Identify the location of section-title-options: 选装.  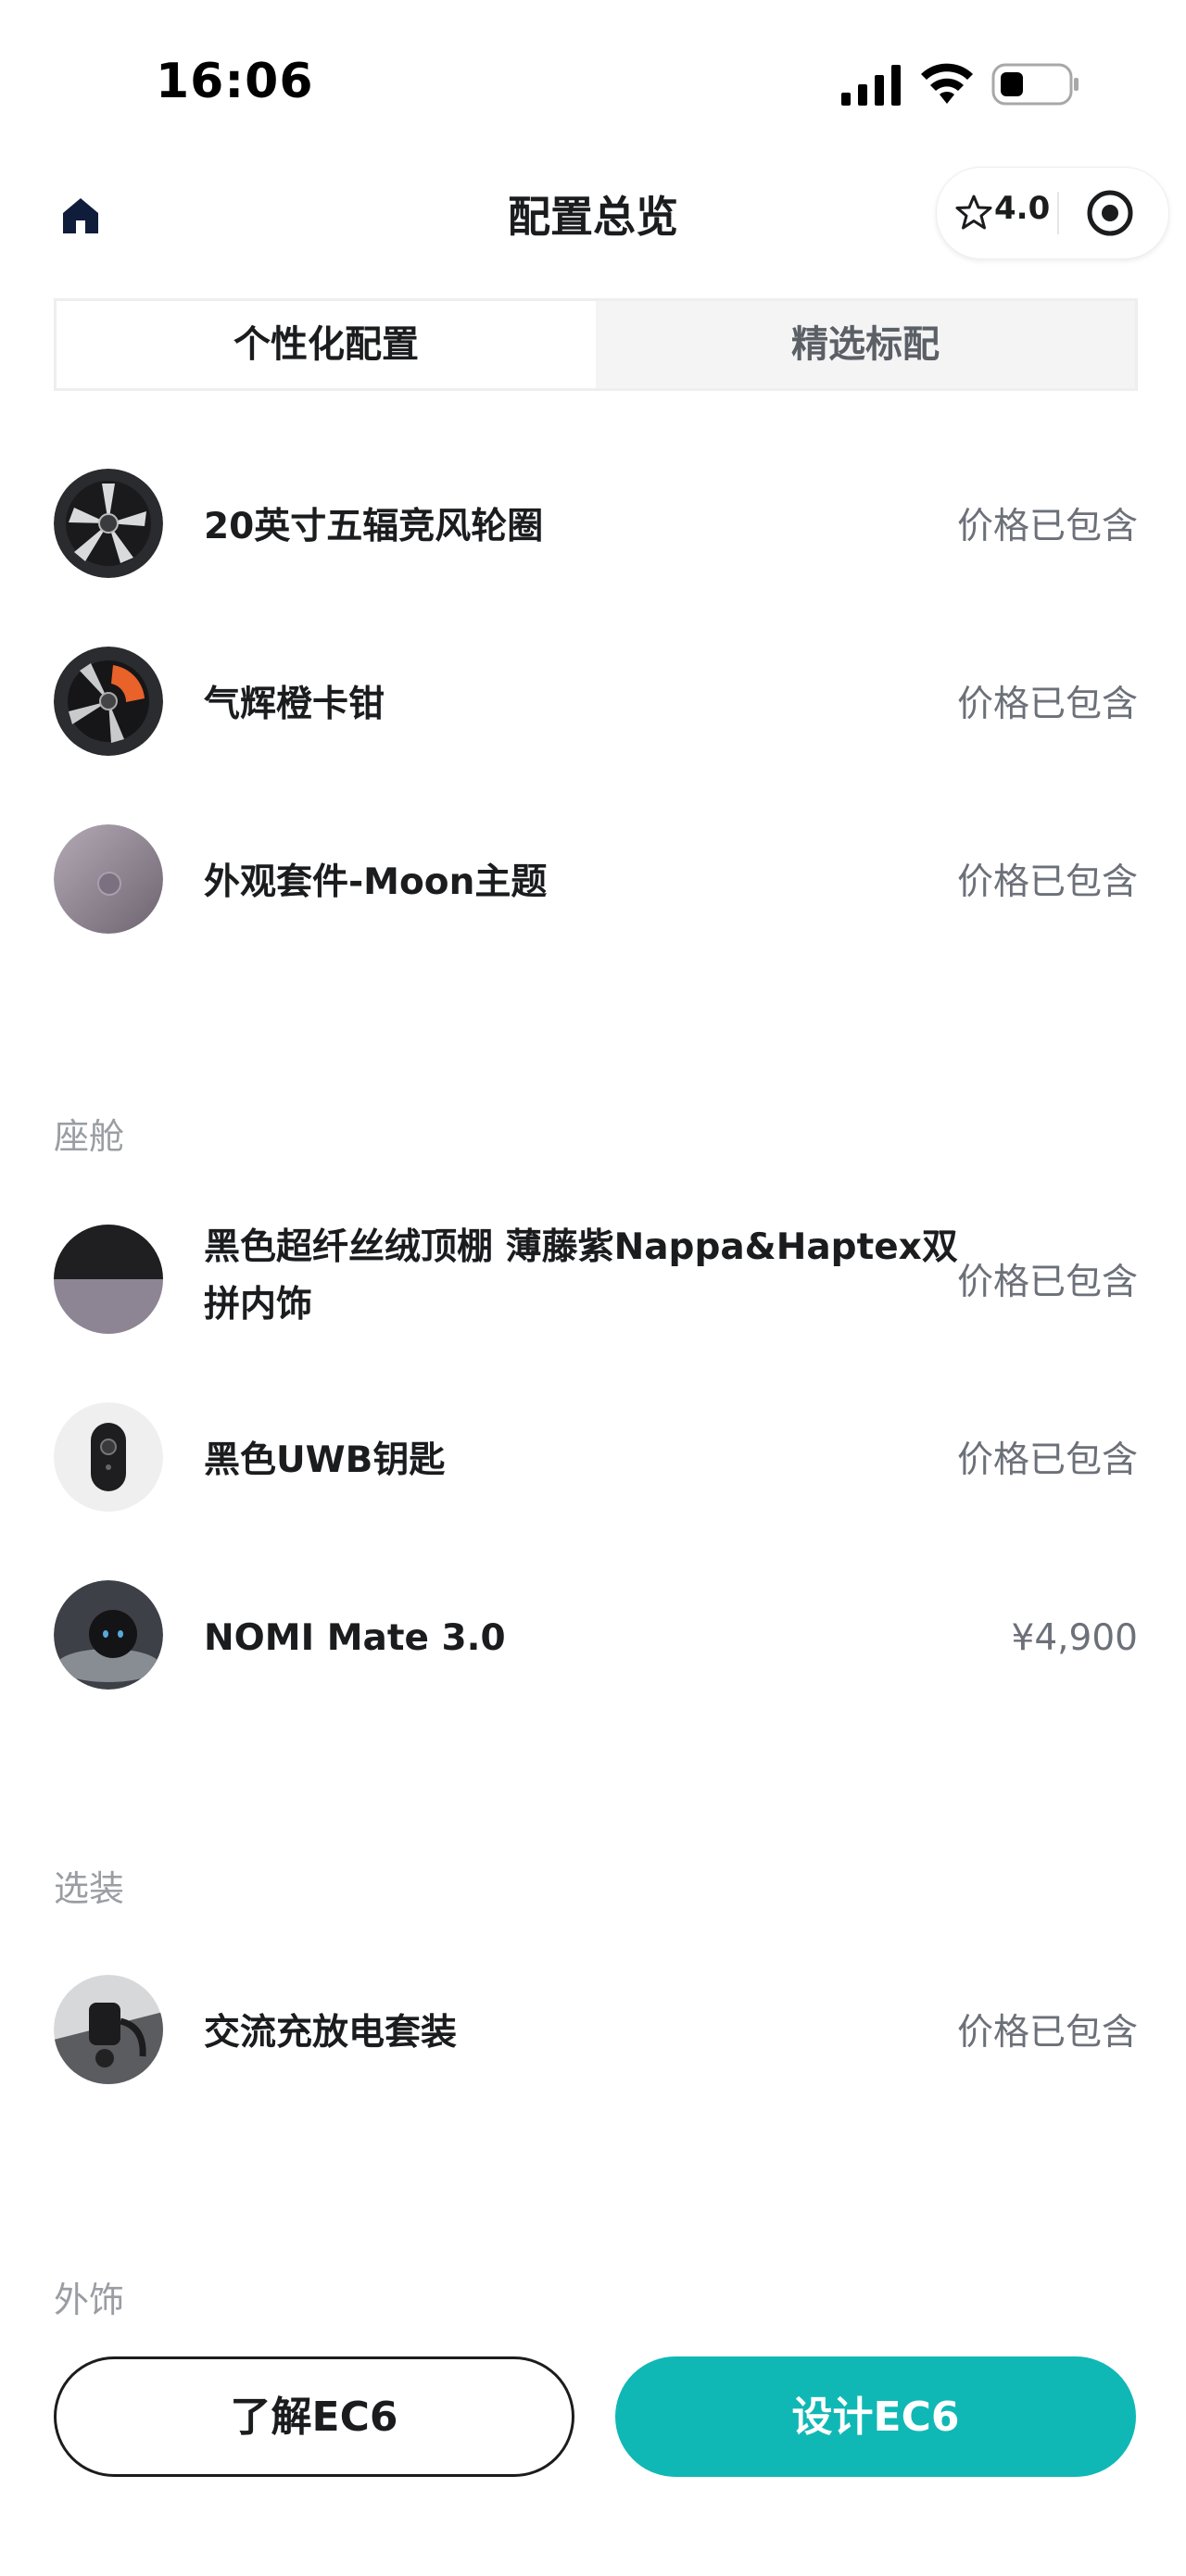
(89, 1888).